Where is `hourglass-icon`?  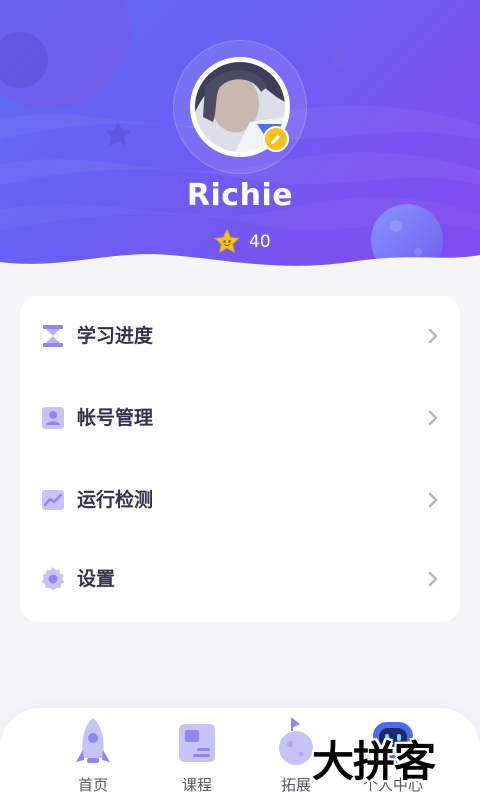 hourglass-icon is located at coordinates (53, 336).